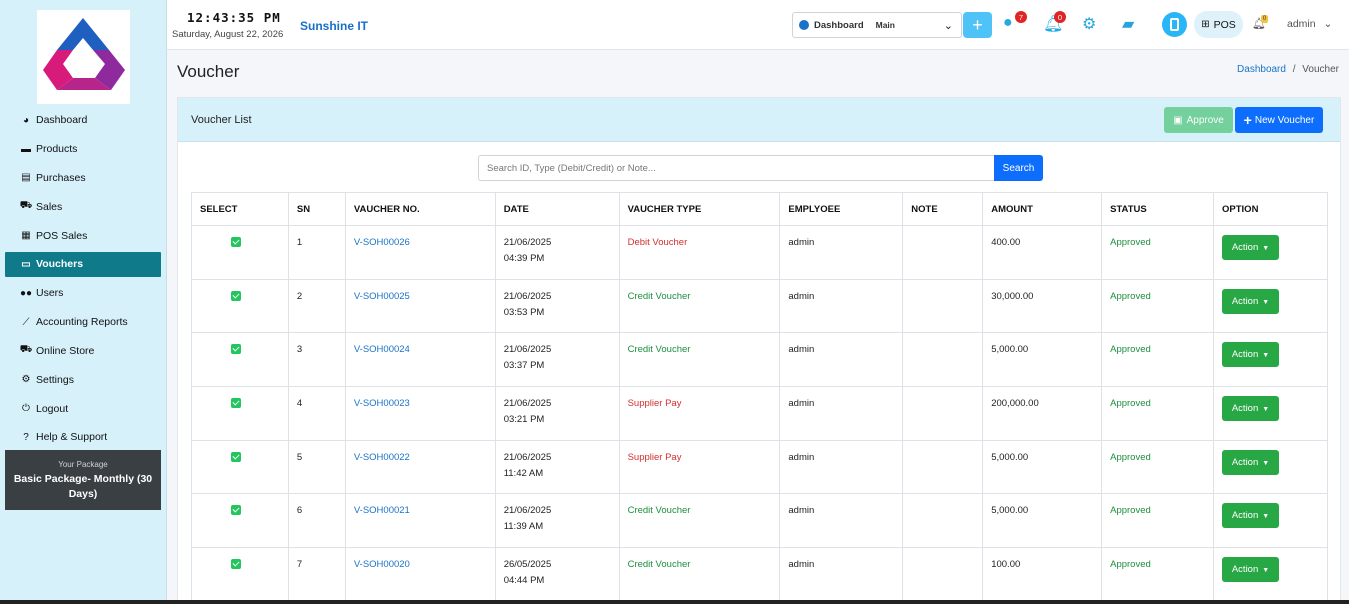  Describe the element at coordinates (1158, 413) in the screenshot. I see `status-cell: Approved` at that location.